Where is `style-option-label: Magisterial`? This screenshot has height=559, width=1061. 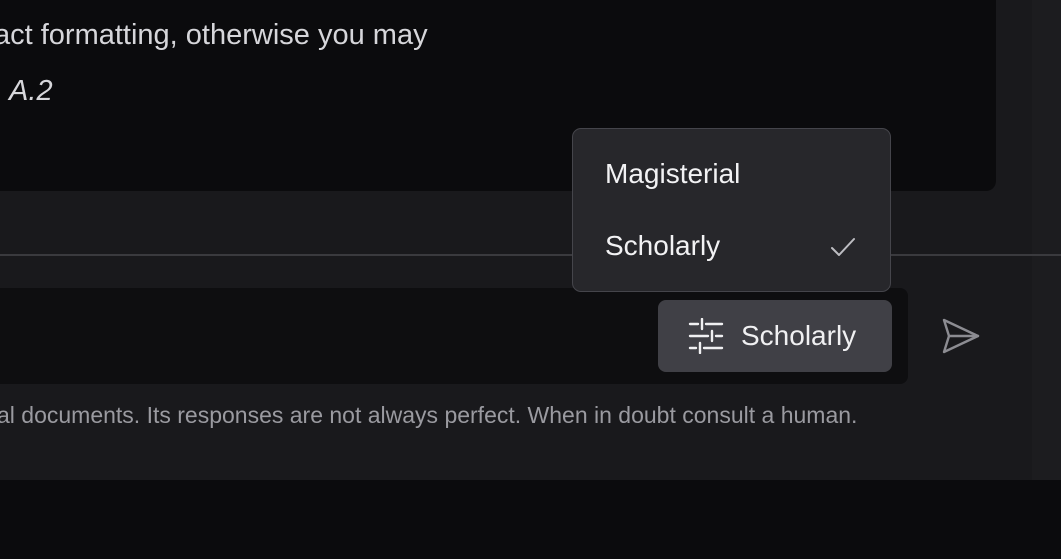 style-option-label: Magisterial is located at coordinates (673, 173).